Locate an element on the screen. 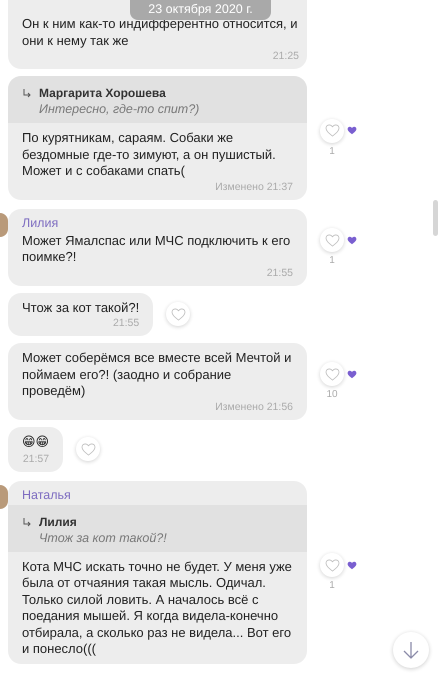 This screenshot has width=438, height=678. sender-name: Лилия is located at coordinates (157, 223).